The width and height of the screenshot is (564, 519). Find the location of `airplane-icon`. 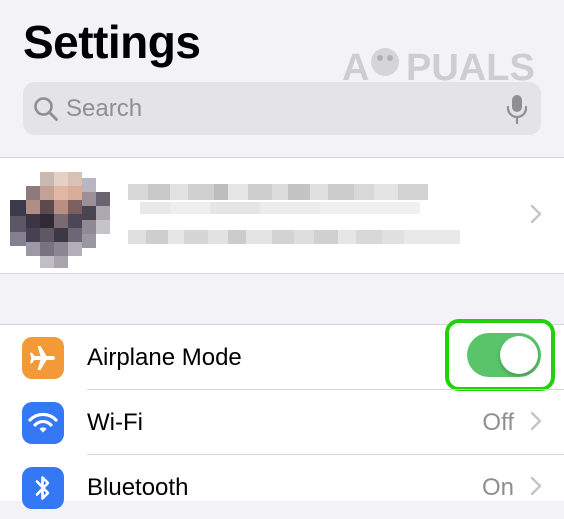

airplane-icon is located at coordinates (43, 358).